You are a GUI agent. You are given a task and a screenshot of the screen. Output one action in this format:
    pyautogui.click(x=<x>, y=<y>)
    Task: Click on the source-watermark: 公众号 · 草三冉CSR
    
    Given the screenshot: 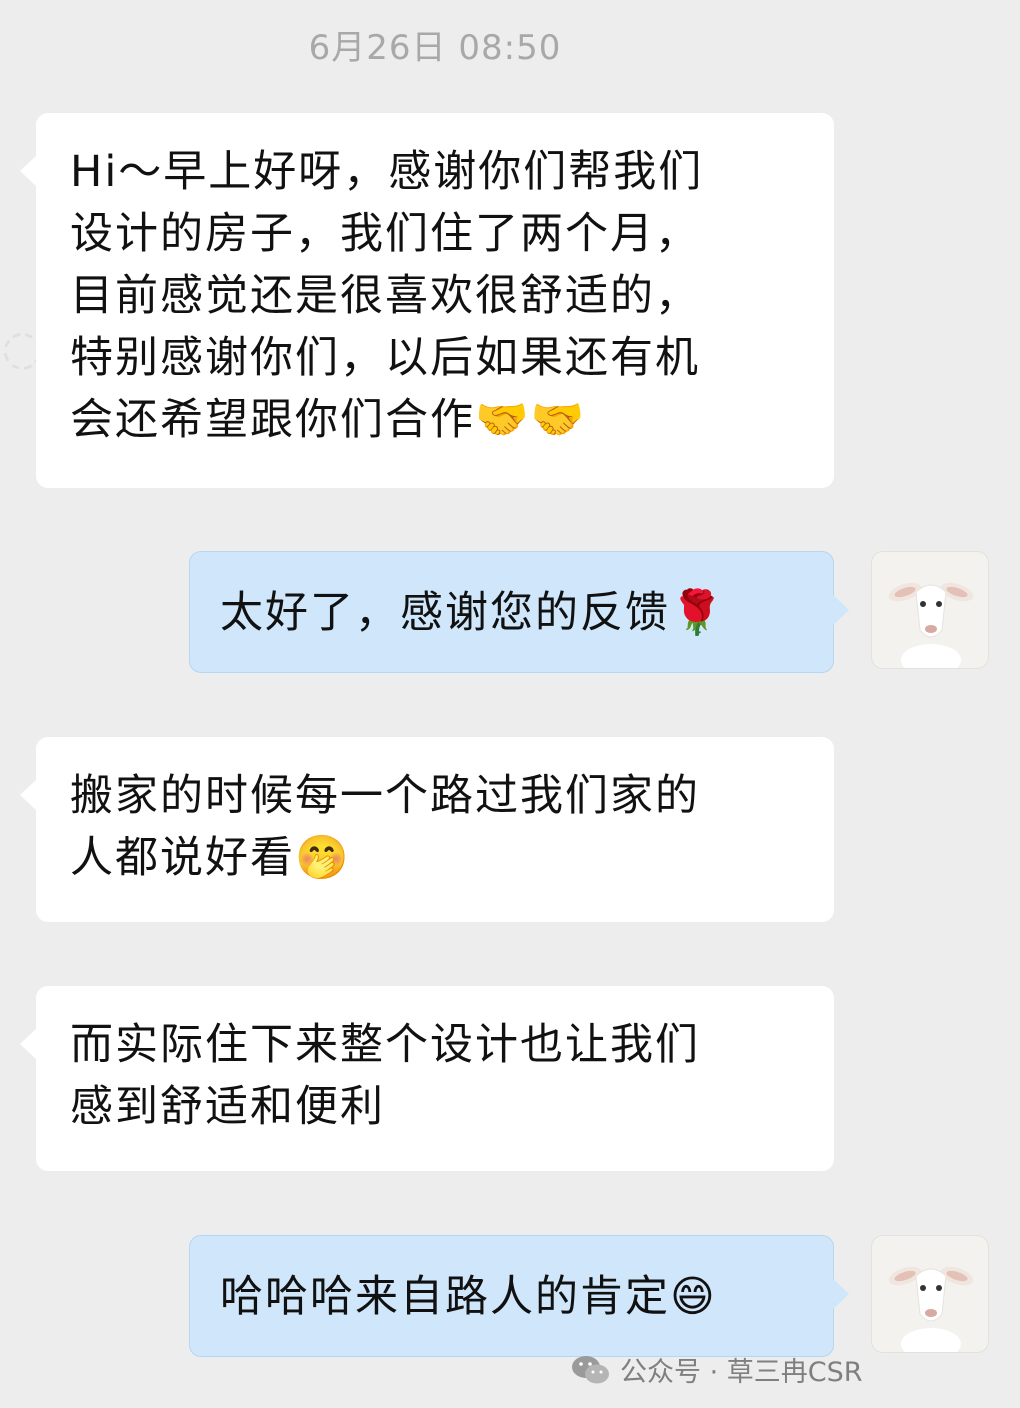 What is the action you would take?
    pyautogui.click(x=716, y=1369)
    